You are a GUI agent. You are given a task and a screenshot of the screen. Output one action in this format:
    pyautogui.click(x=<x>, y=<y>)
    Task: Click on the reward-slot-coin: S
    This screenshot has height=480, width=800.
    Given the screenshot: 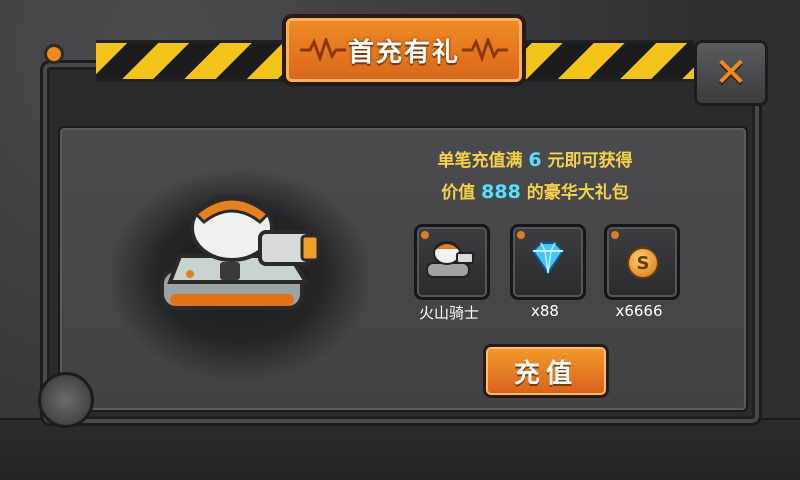 What is the action you would take?
    pyautogui.click(x=642, y=262)
    